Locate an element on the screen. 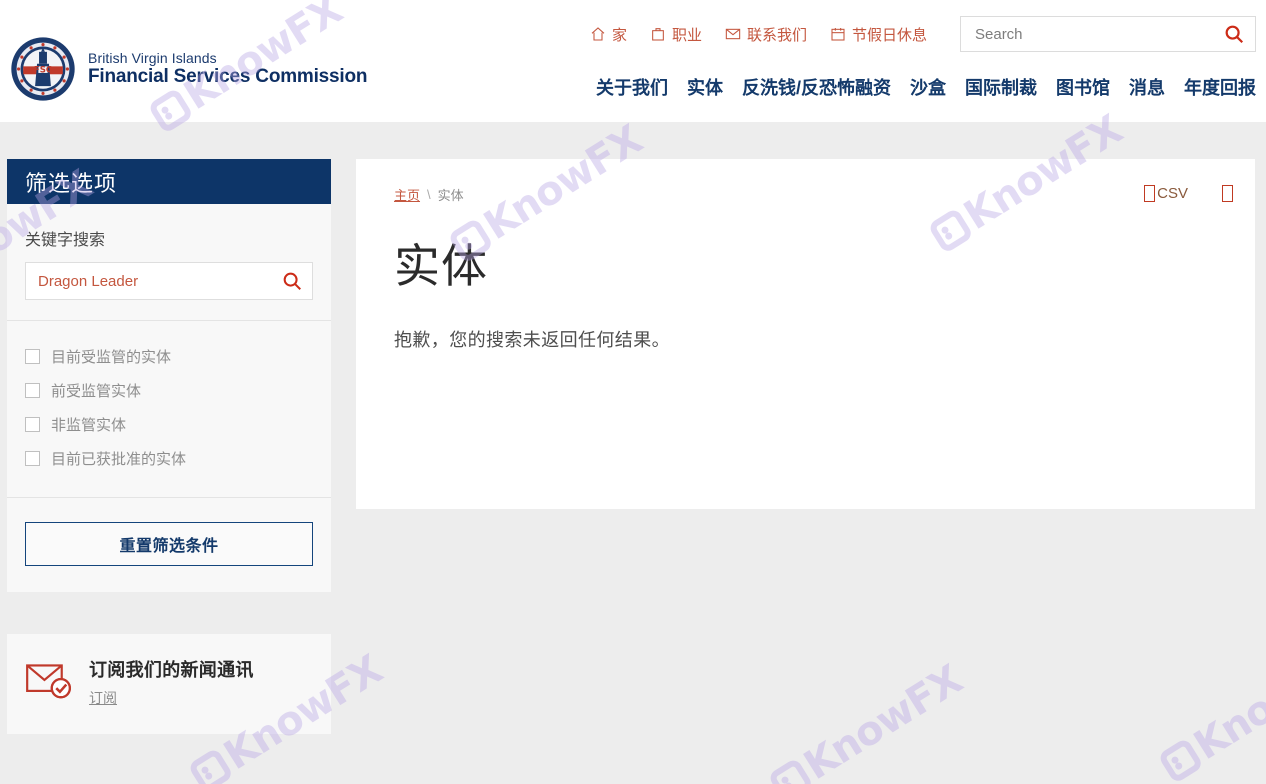  content-card-top: 主页 \ 实体 CSV is located at coordinates (805, 181).